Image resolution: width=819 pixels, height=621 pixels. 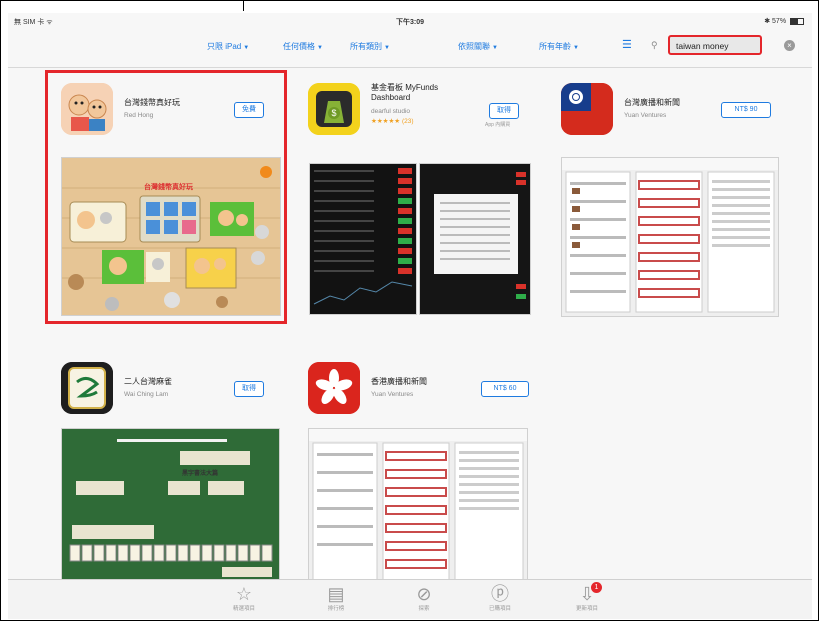 I want to click on app-icon-taiwan-news, so click(x=587, y=109).